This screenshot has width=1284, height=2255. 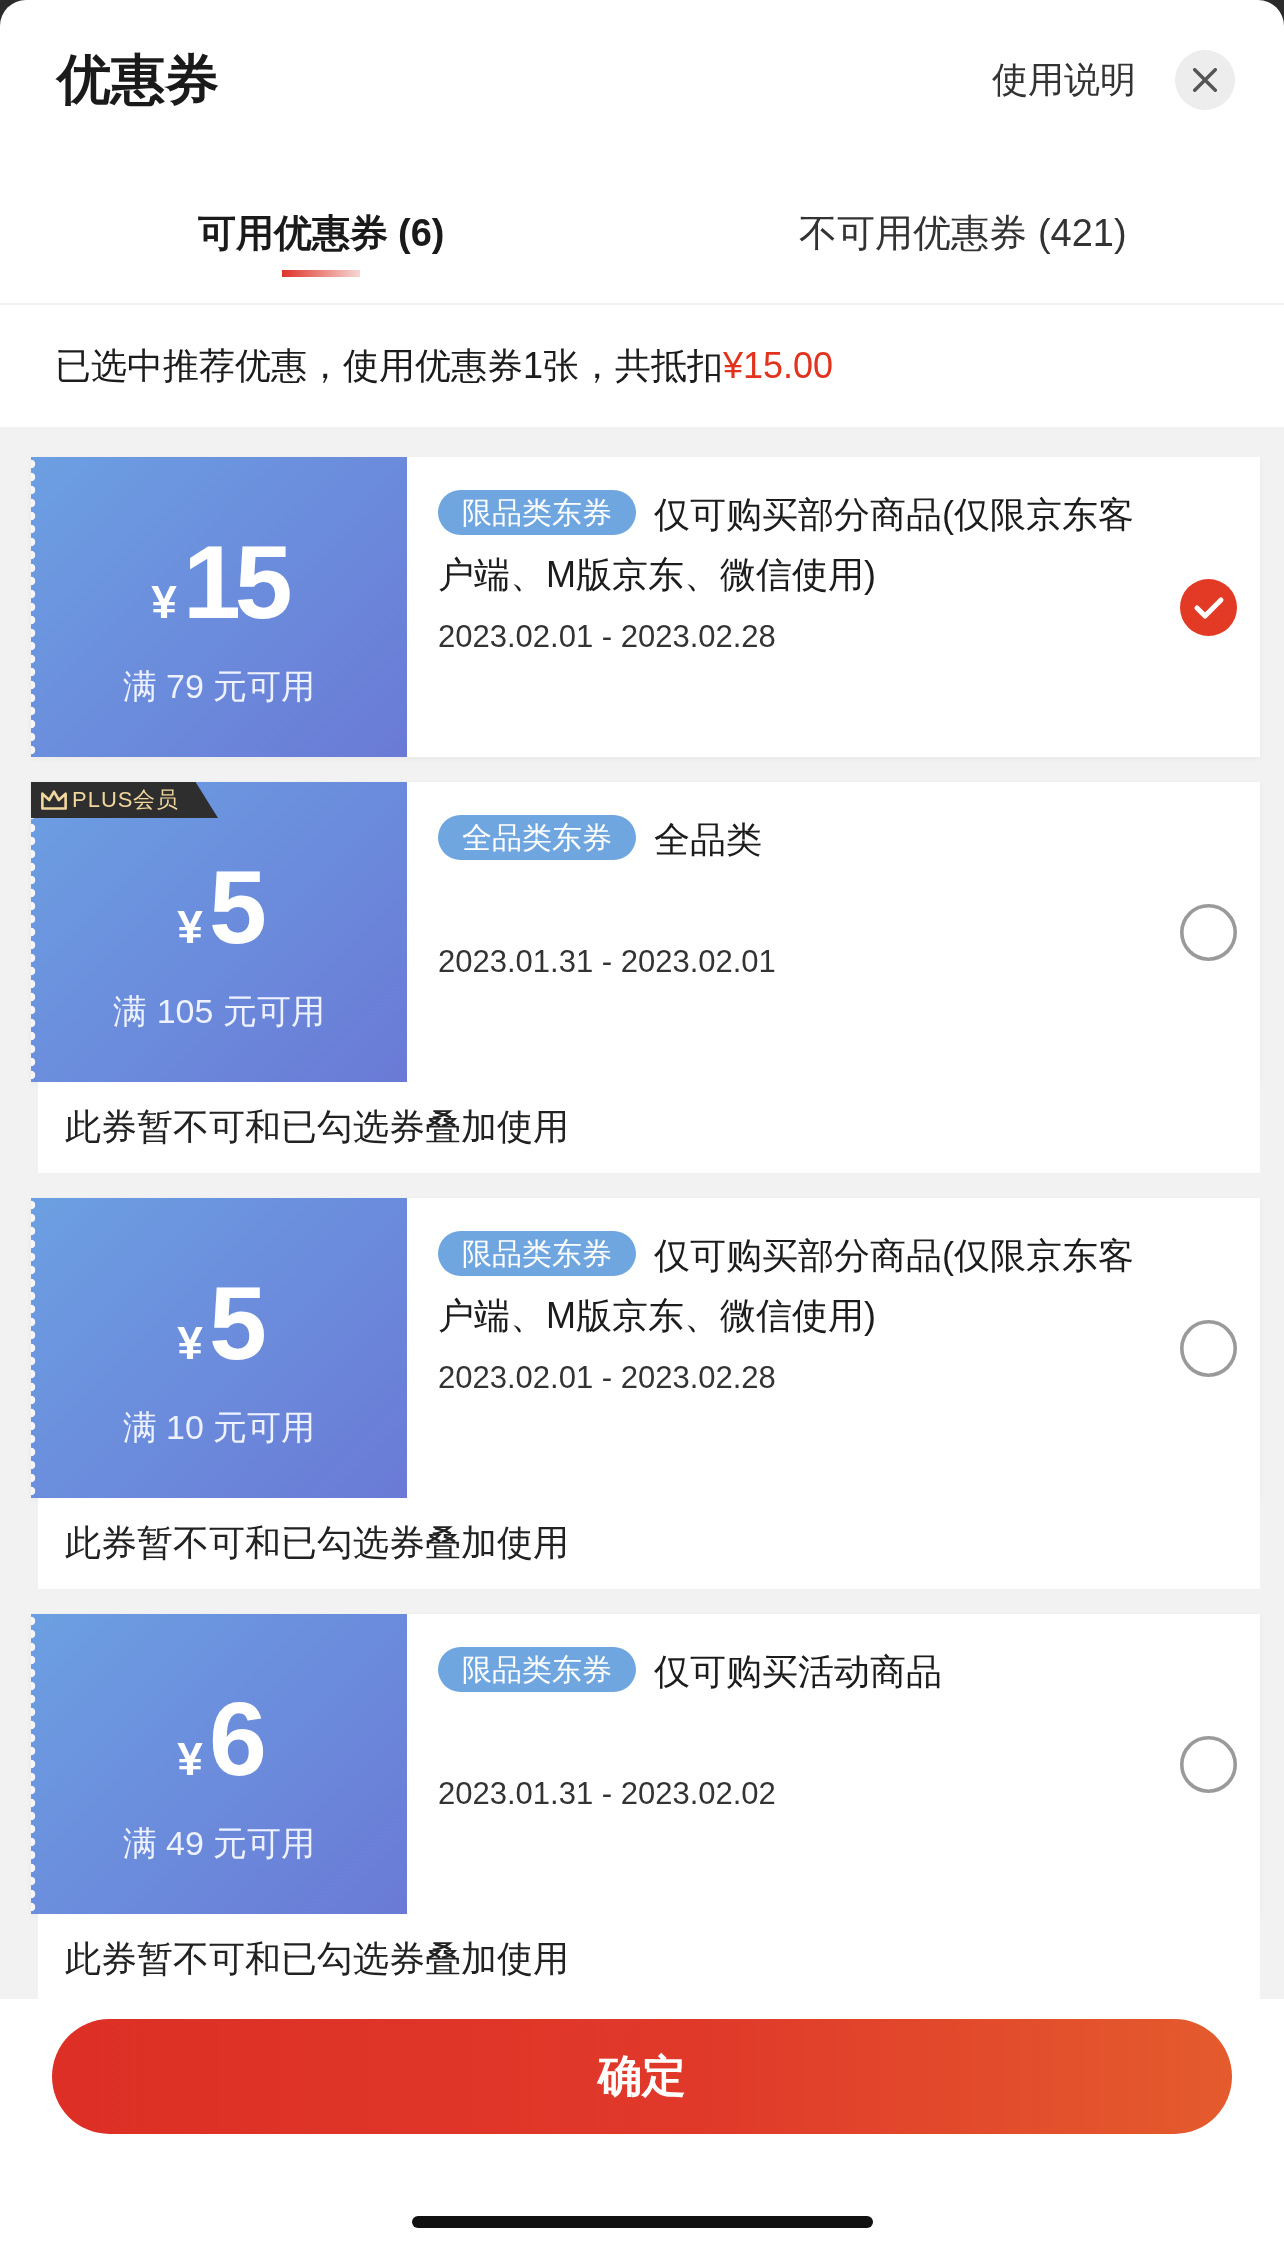 What do you see at coordinates (607, 1794) in the screenshot?
I see `coupon-validity: 2023.01.31 - 2023.02.02` at bounding box center [607, 1794].